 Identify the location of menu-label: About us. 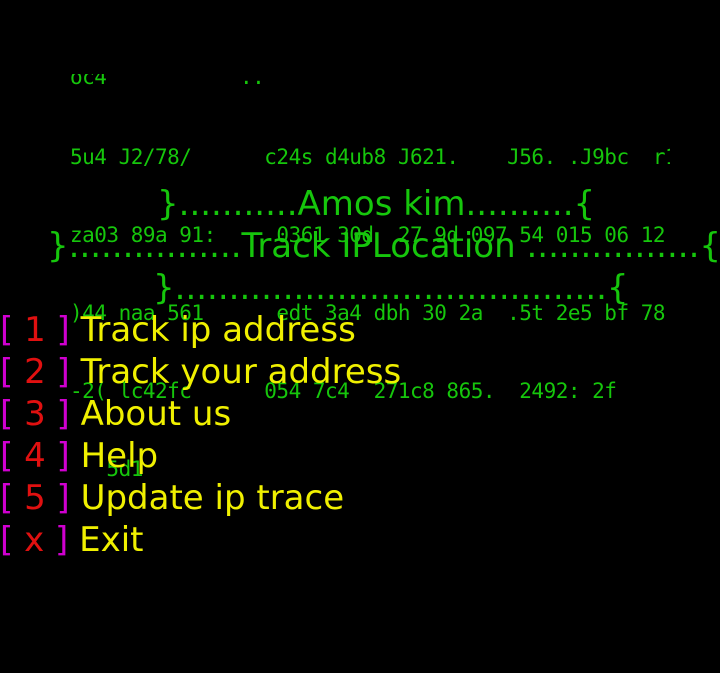
(150, 414).